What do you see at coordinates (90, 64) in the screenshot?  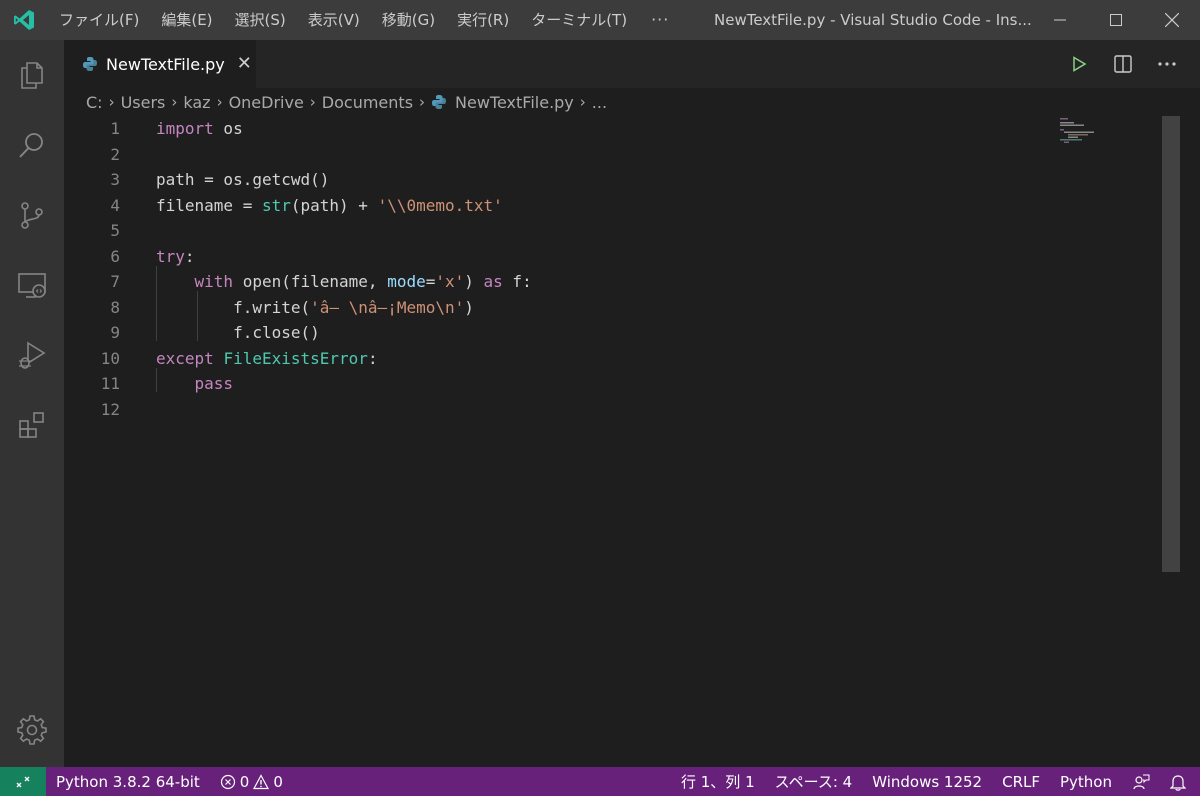 I see `python-file-icon` at bounding box center [90, 64].